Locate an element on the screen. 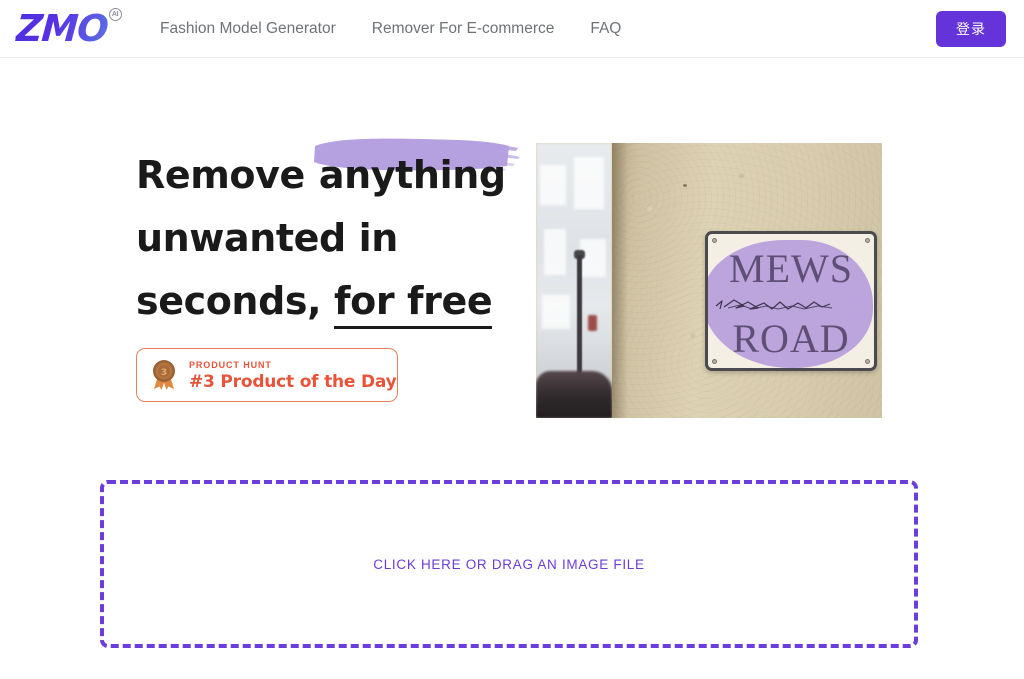 Image resolution: width=1024 pixels, height=679 pixels. headline-word-remove: Remove is located at coordinates (220, 175).